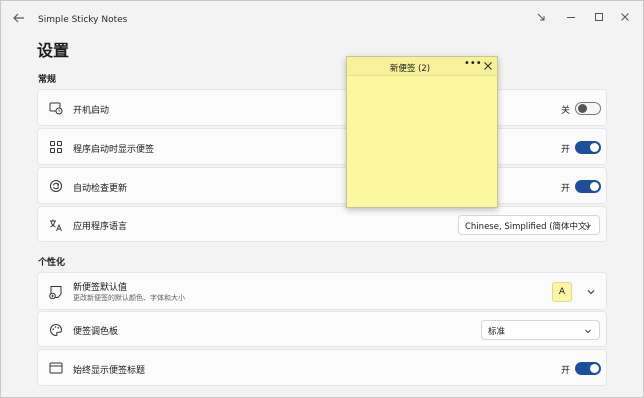 This screenshot has width=644, height=398. Describe the element at coordinates (566, 111) in the screenshot. I see `setting-startup-state: 关` at that location.